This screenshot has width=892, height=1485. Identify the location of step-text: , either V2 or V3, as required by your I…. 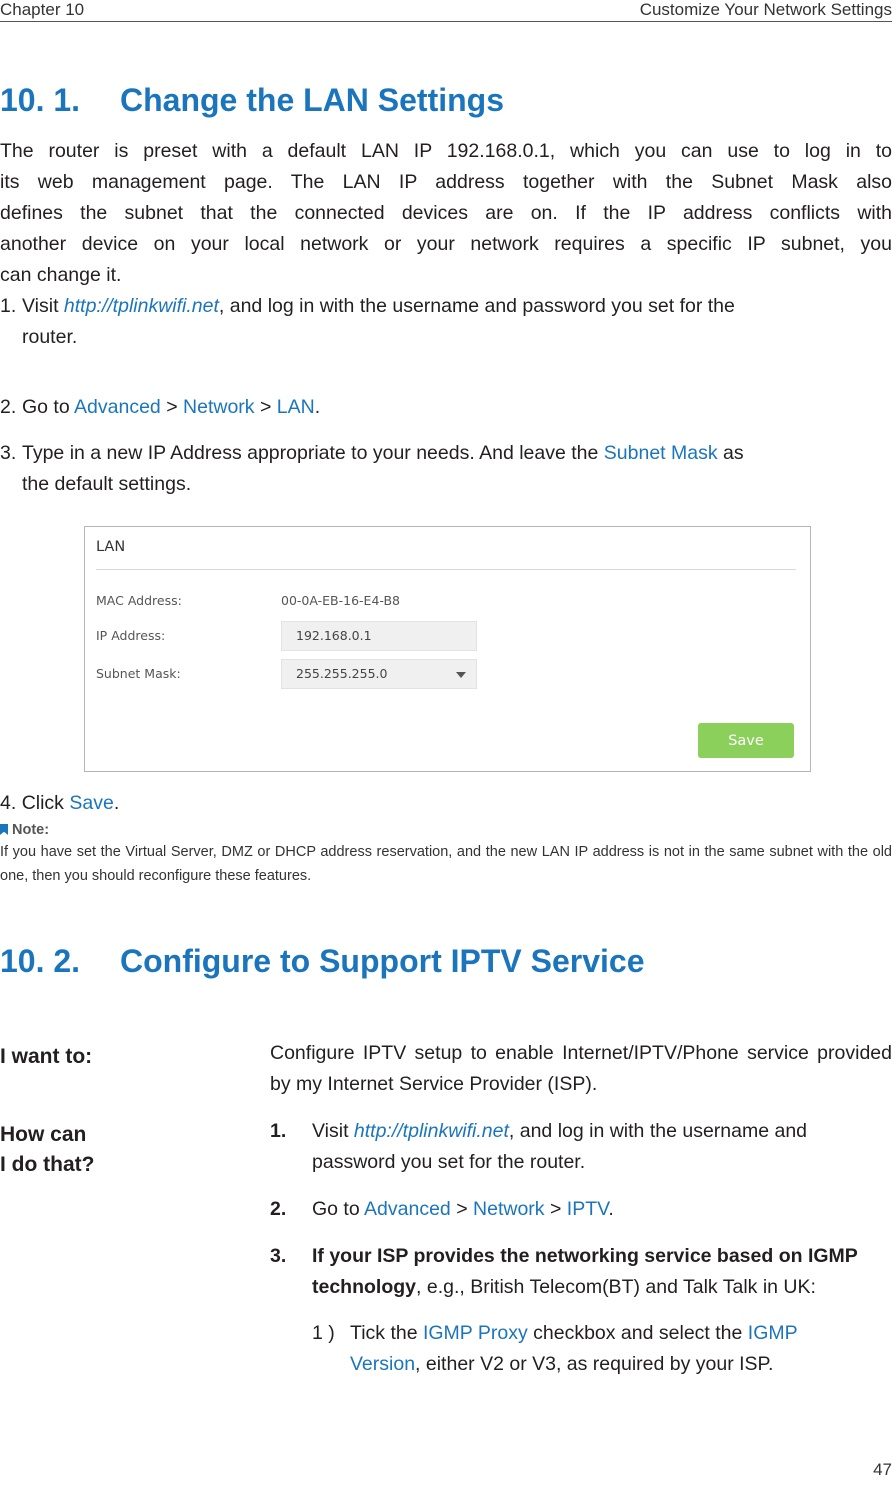
(594, 1364).